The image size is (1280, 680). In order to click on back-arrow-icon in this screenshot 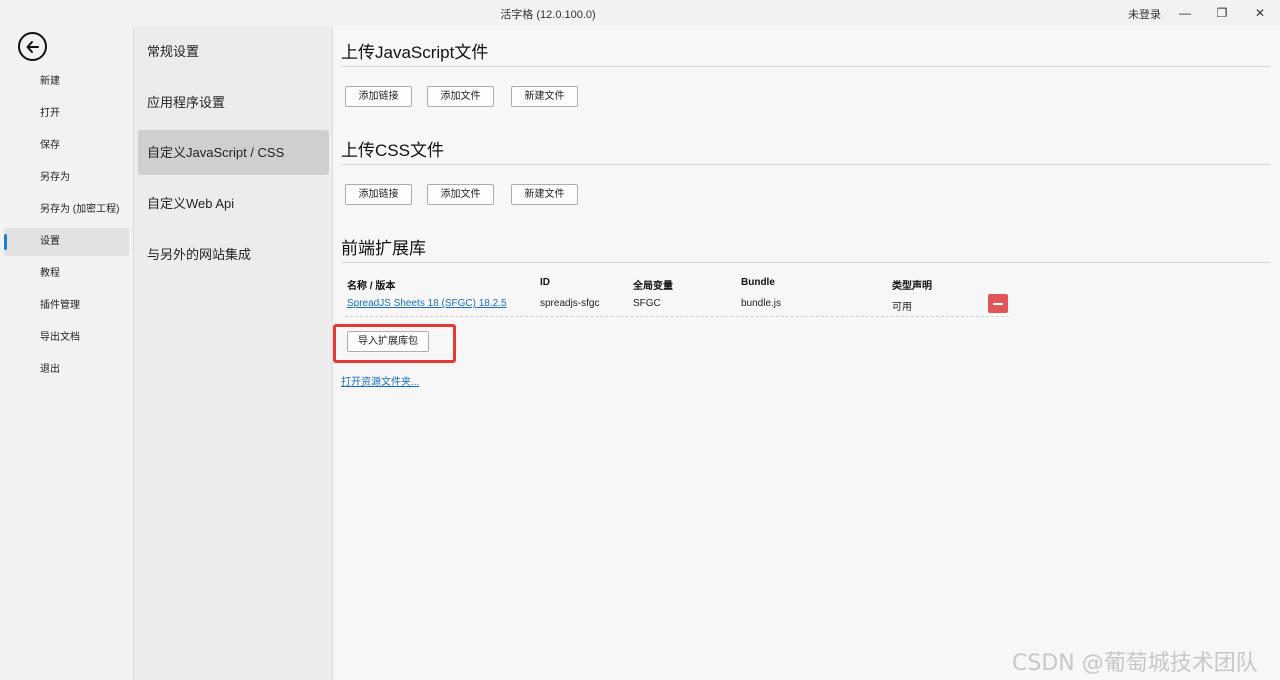, I will do `click(32, 46)`.